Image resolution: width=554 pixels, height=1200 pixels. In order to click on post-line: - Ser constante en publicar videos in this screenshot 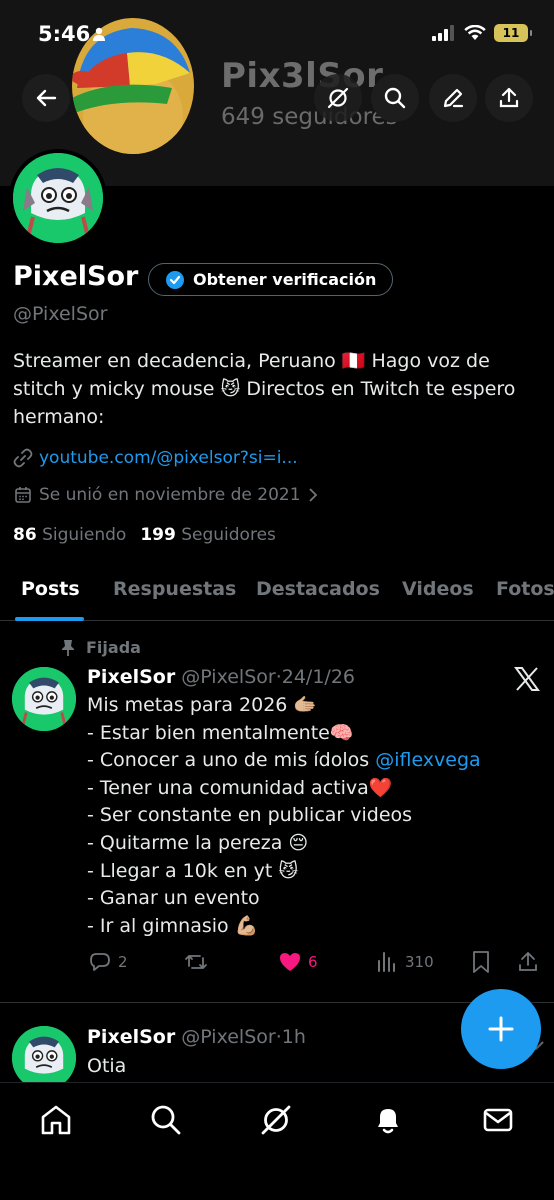, I will do `click(250, 815)`.